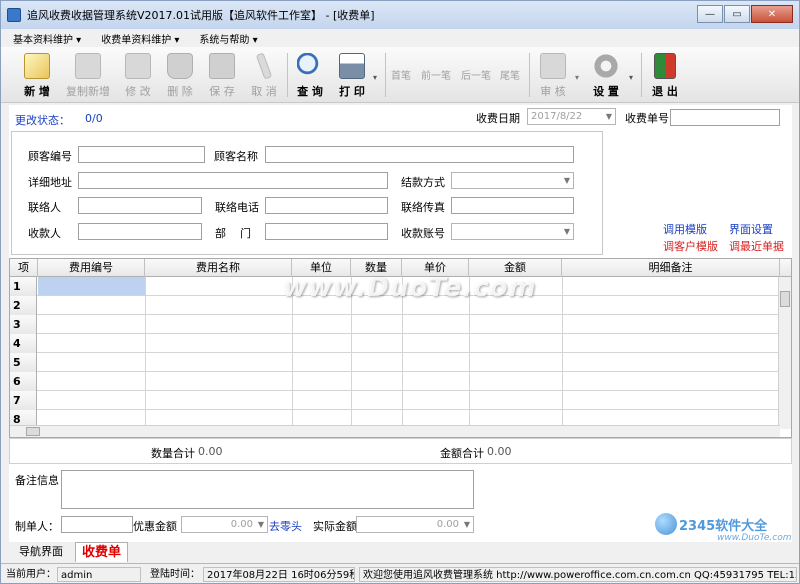  What do you see at coordinates (37, 480) in the screenshot?
I see `remark-label: 备注信息` at bounding box center [37, 480].